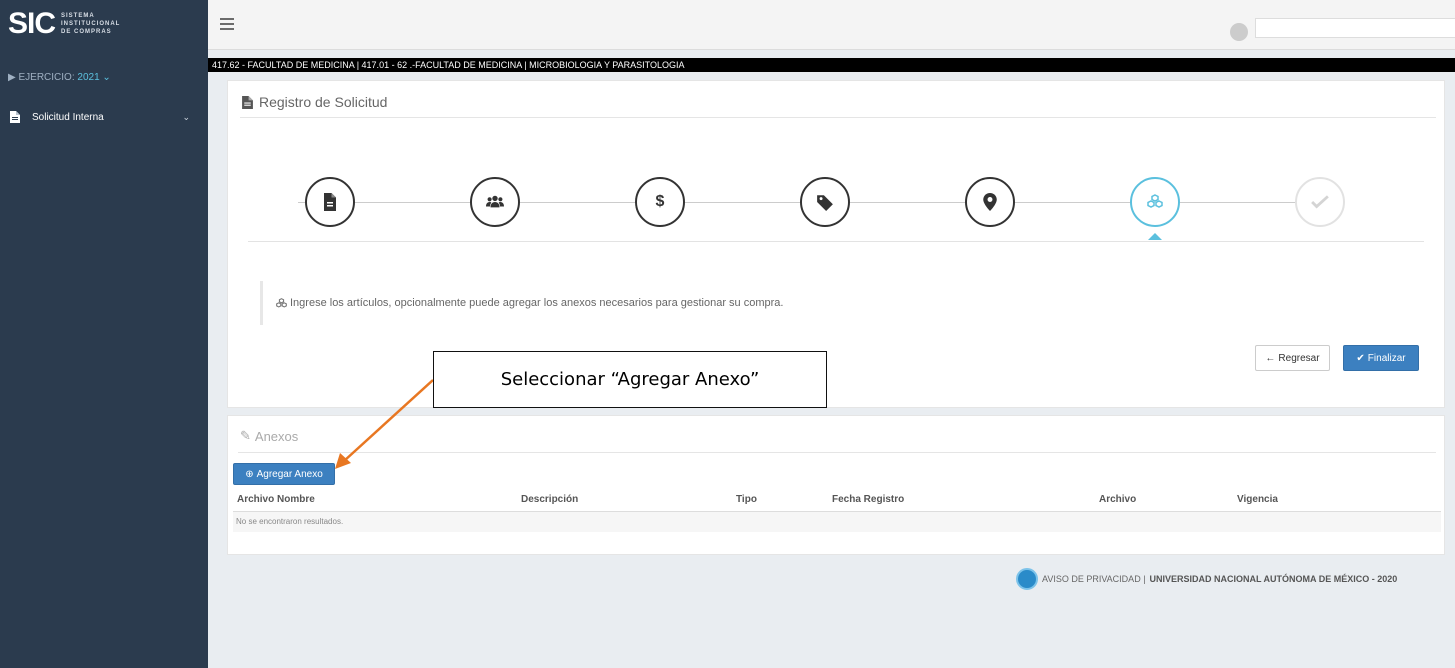 This screenshot has width=1455, height=668. Describe the element at coordinates (1299, 358) in the screenshot. I see `regresar-label: Regresar` at that location.